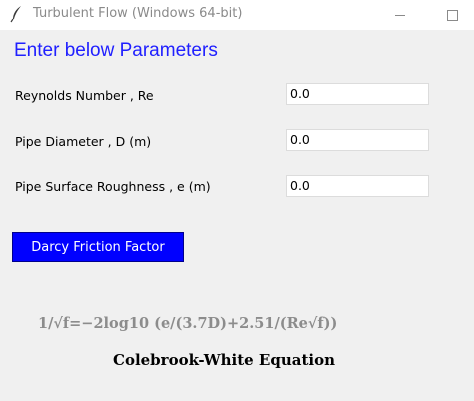  I want to click on form-heading: Enter below Parameters, so click(116, 50).